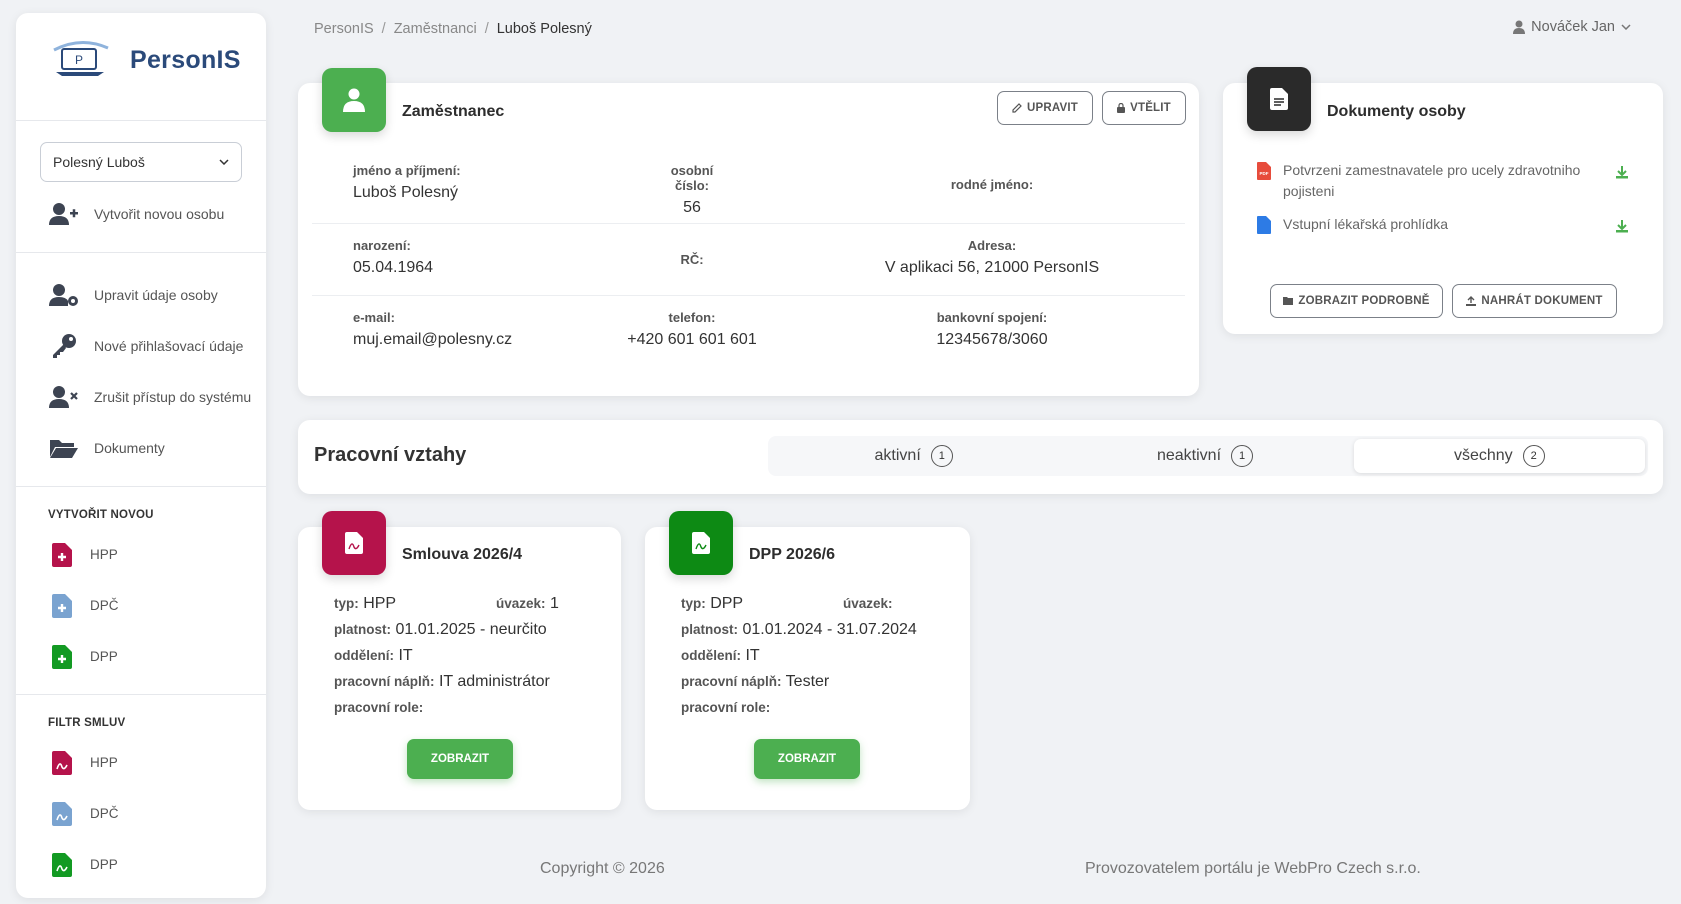  Describe the element at coordinates (129, 447) in the screenshot. I see `documents-label: Dokumenty` at that location.